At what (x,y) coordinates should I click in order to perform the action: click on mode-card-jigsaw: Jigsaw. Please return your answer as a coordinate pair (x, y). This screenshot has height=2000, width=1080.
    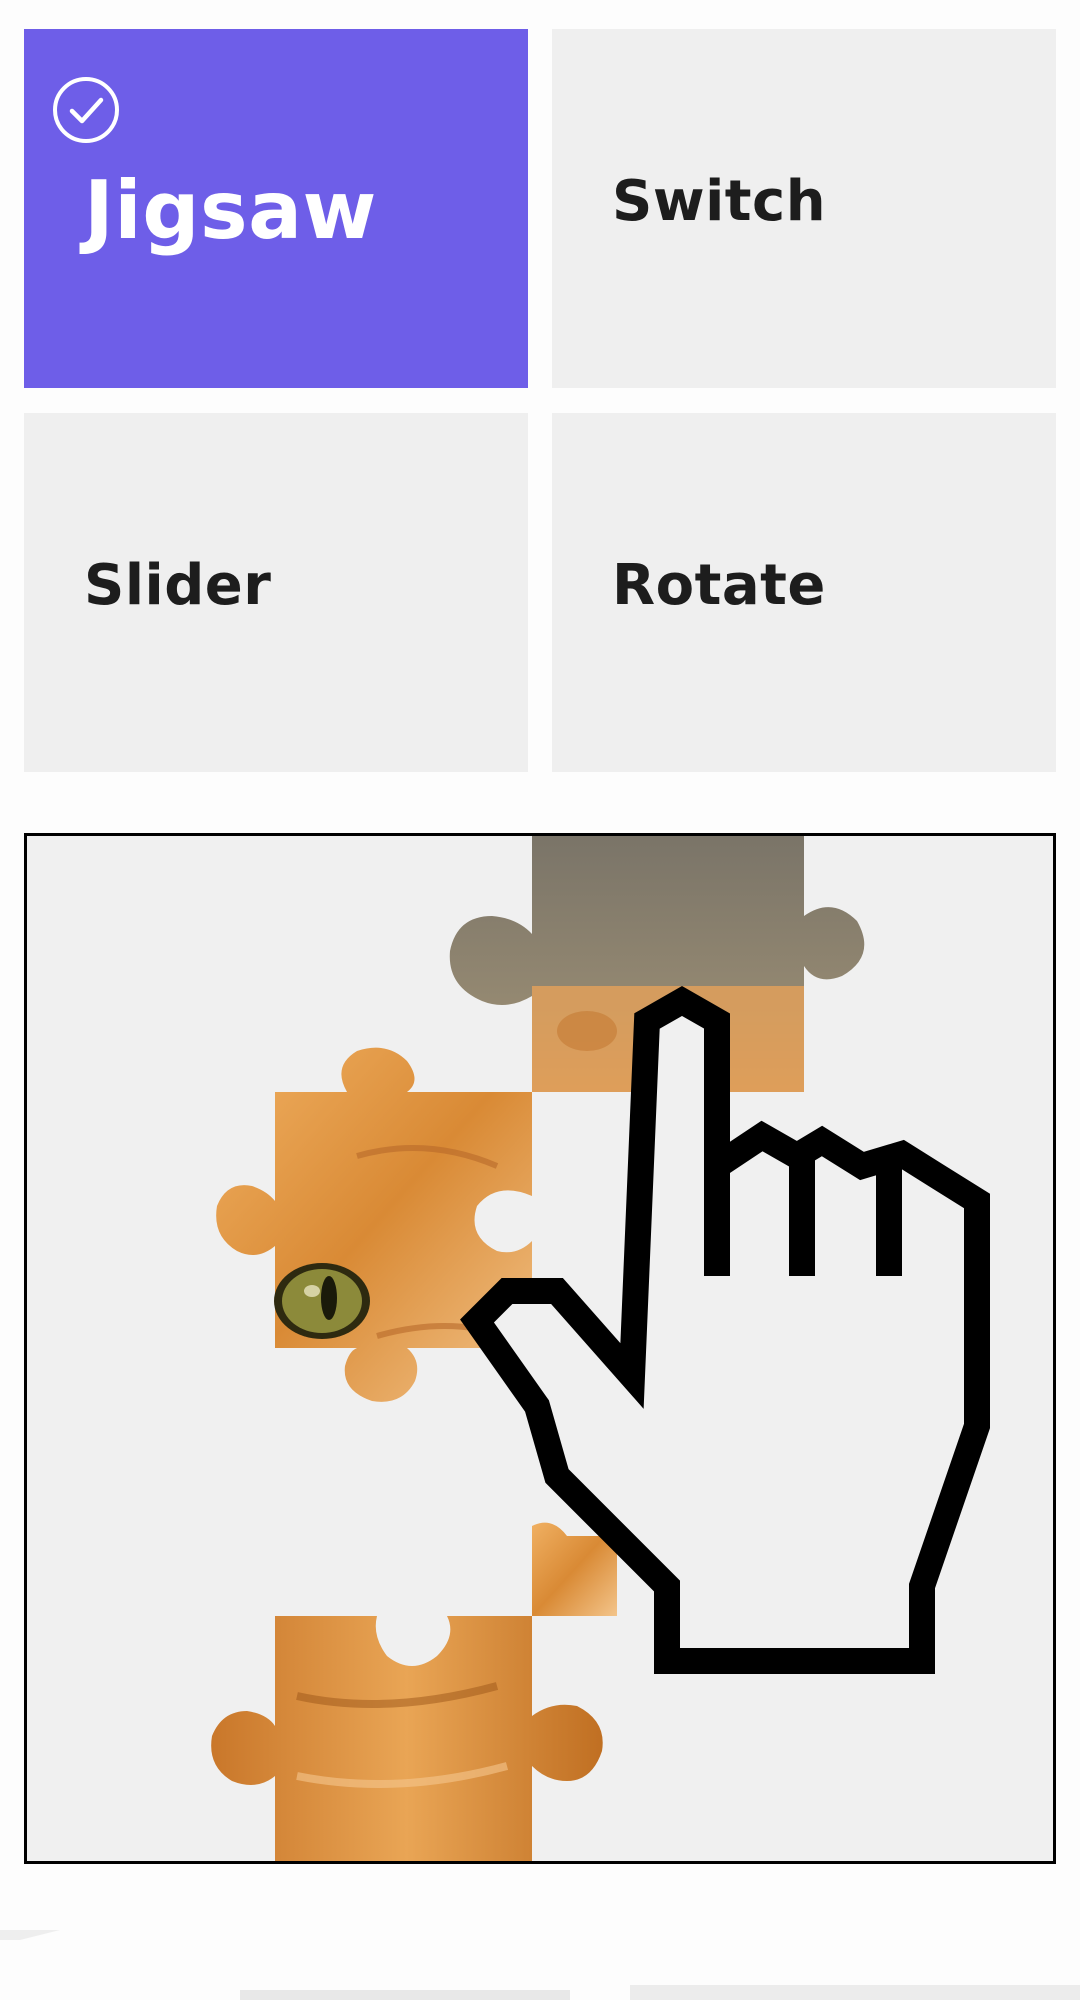
    Looking at the image, I should click on (276, 208).